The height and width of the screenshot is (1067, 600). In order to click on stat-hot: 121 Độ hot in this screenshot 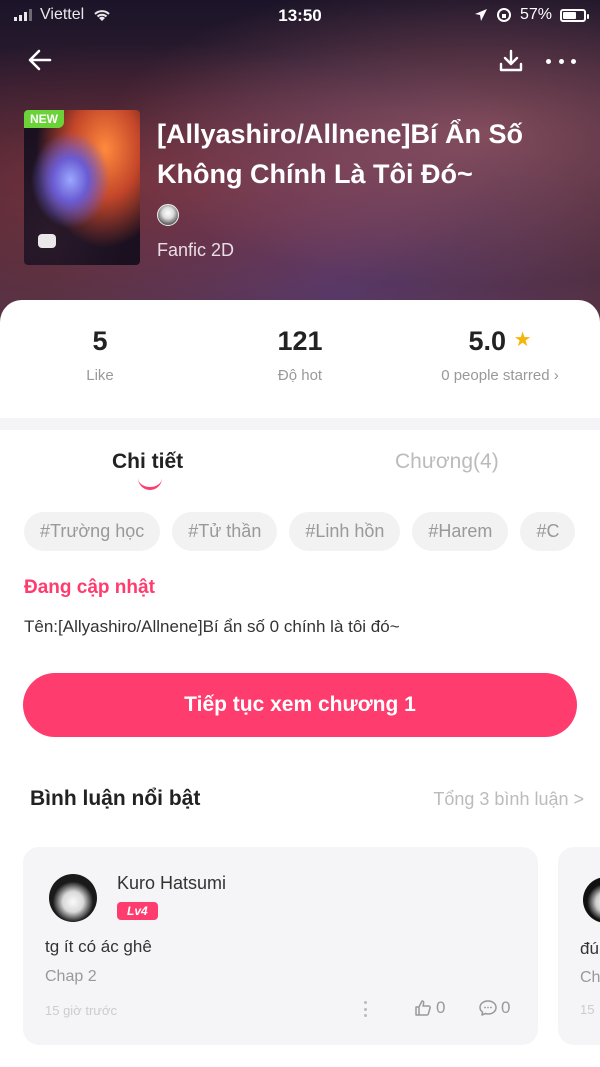, I will do `click(300, 355)`.